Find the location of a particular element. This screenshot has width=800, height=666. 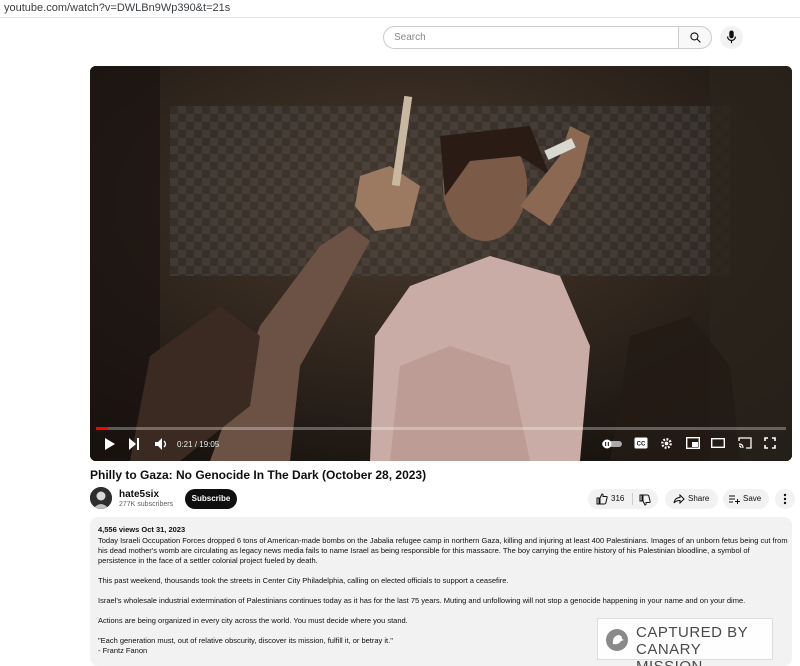

browser-address-bar: youtube.com/watch?v=DWLBn9Wp390&t=21s is located at coordinates (400, 9).